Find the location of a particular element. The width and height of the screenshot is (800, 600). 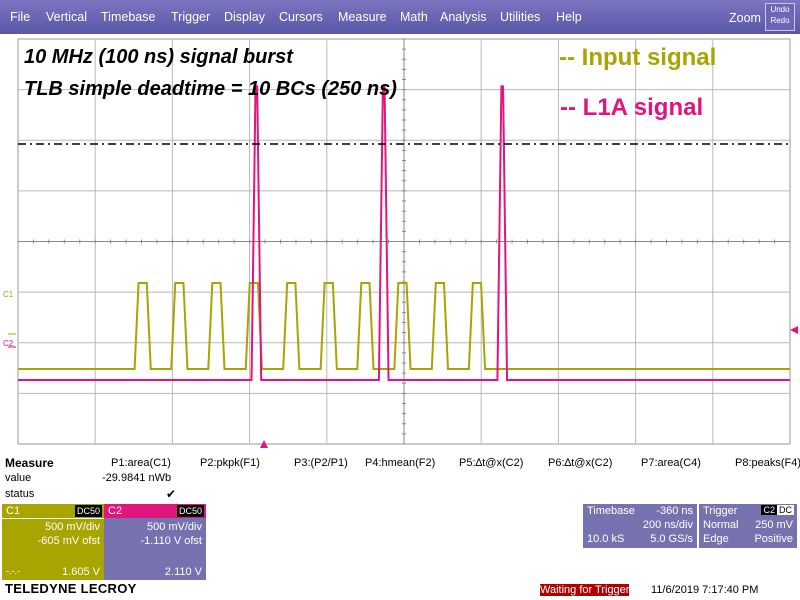

measure-param-p8: P8:peaks(F4) is located at coordinates (767, 463).